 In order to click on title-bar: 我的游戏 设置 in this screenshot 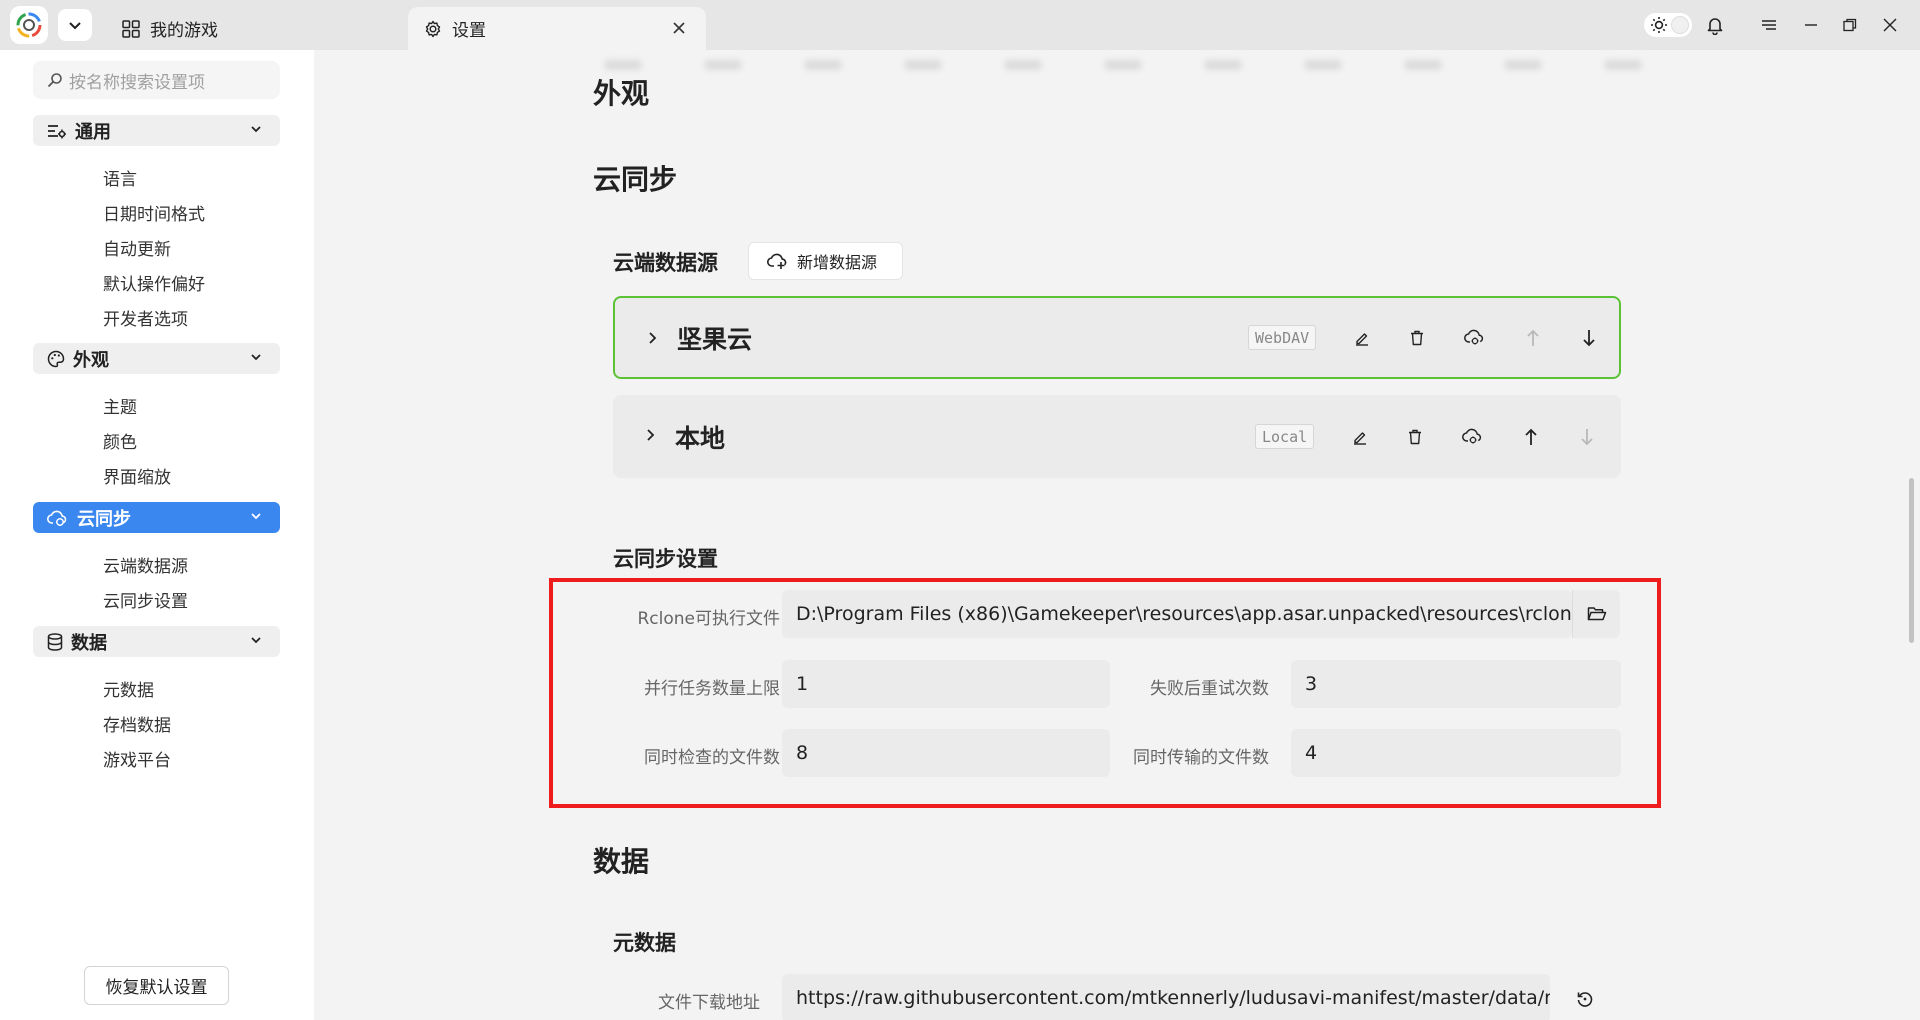, I will do `click(960, 25)`.